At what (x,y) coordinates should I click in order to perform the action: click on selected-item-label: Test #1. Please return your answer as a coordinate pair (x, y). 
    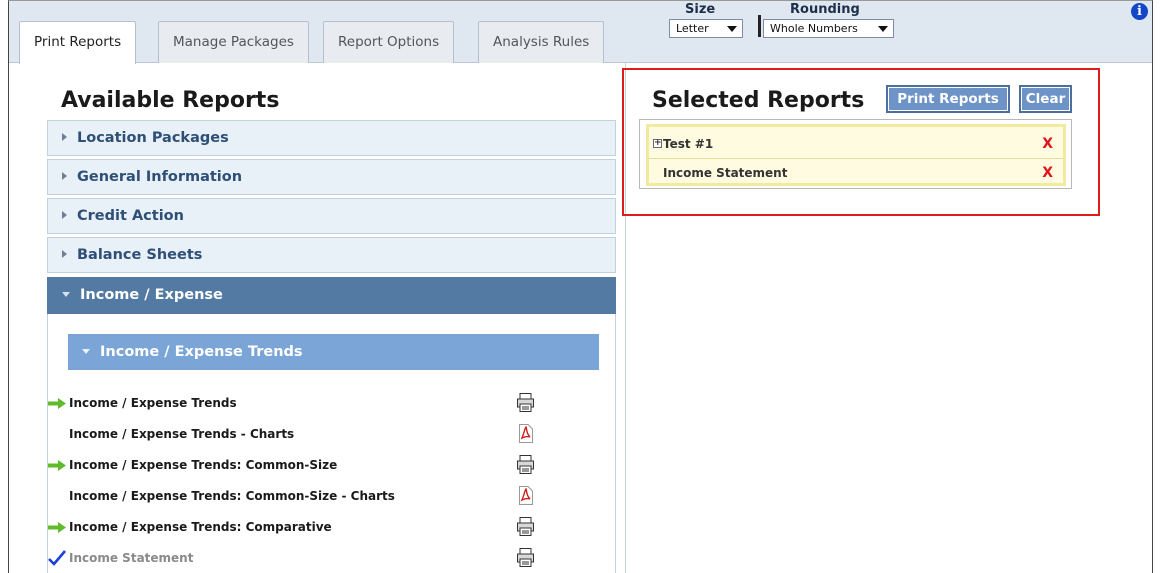
    Looking at the image, I should click on (688, 144).